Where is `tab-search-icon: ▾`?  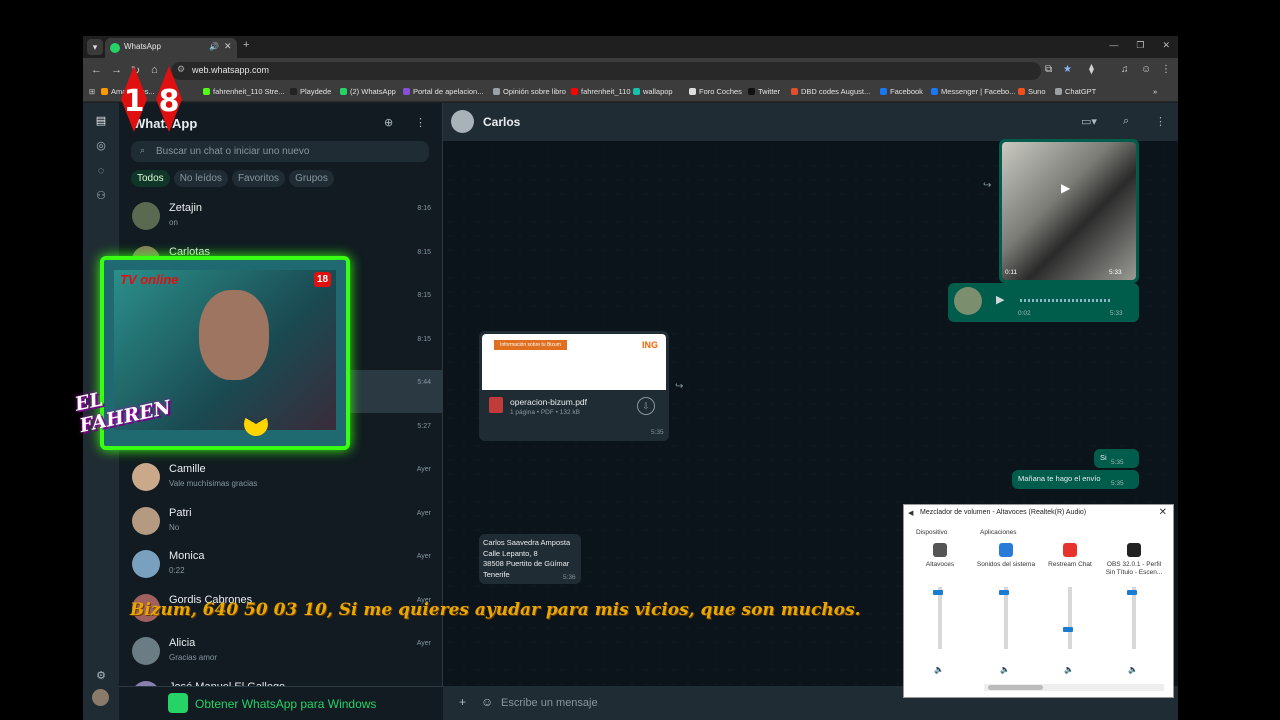
tab-search-icon: ▾ is located at coordinates (95, 47).